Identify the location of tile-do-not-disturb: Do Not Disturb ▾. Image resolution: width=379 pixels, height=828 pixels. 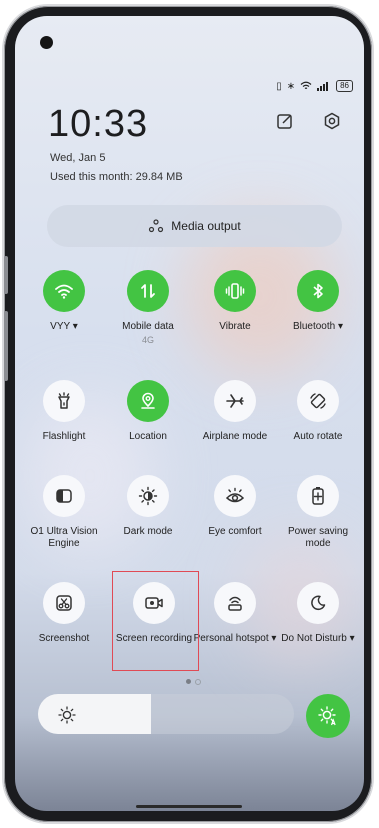
(318, 613).